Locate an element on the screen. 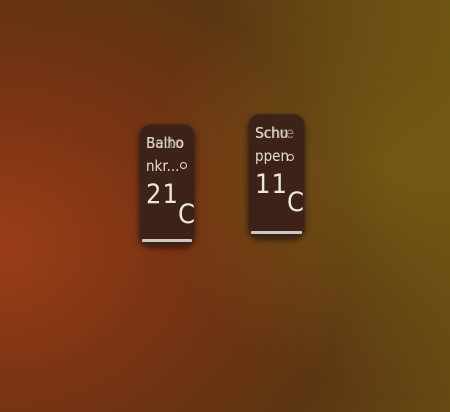  widget-location: ppen is located at coordinates (272, 156).